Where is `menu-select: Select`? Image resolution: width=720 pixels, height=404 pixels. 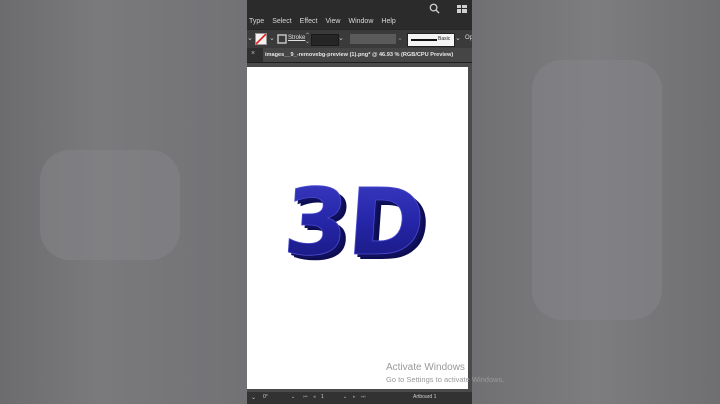 menu-select: Select is located at coordinates (281, 21).